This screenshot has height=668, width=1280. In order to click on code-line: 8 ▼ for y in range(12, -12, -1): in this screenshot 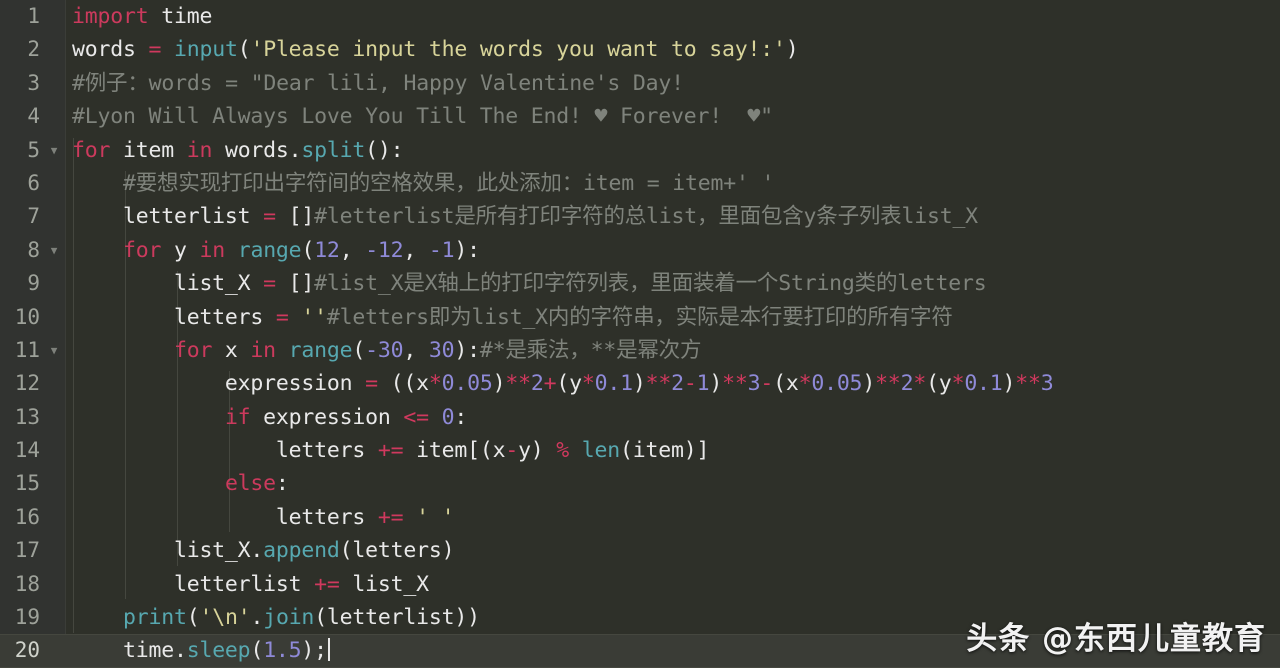, I will do `click(640, 250)`.